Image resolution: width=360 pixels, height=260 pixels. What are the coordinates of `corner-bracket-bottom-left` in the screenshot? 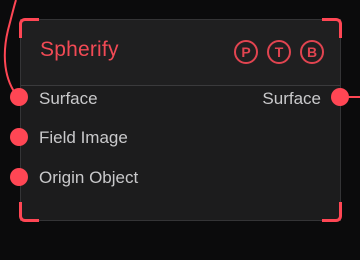 It's located at (29, 212).